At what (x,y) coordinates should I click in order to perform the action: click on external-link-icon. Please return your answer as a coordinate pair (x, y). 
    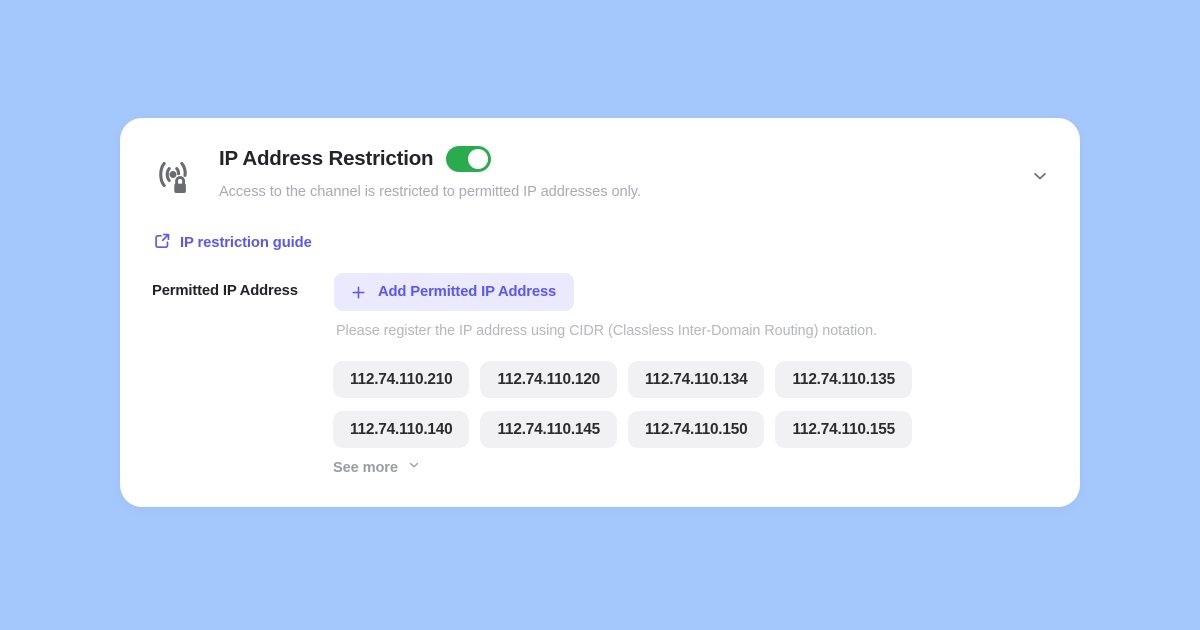
    Looking at the image, I should click on (162, 243).